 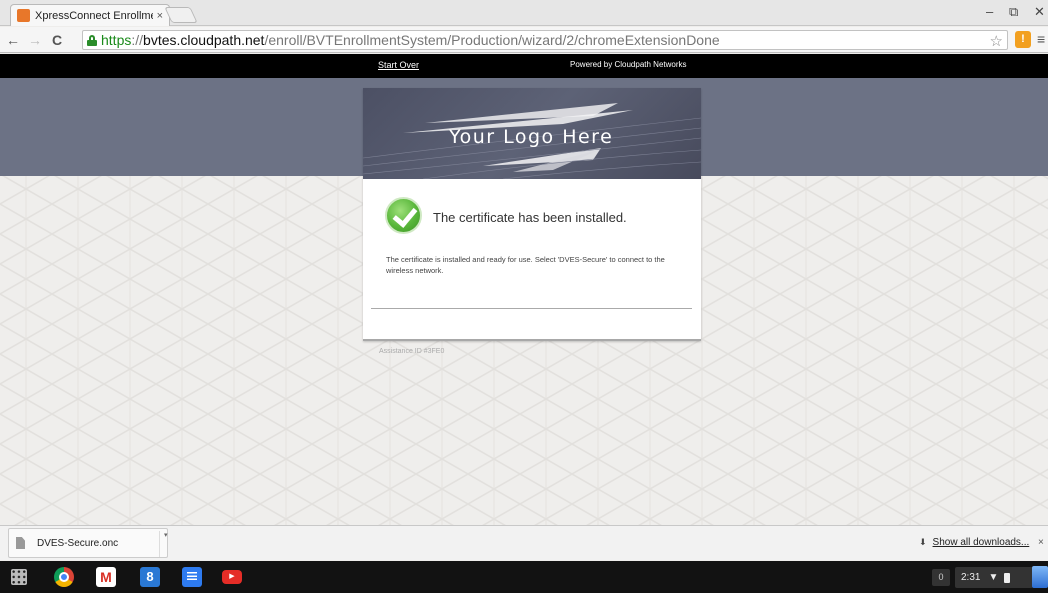 I want to click on download-arrow-icon: ⬇, so click(x=923, y=542).